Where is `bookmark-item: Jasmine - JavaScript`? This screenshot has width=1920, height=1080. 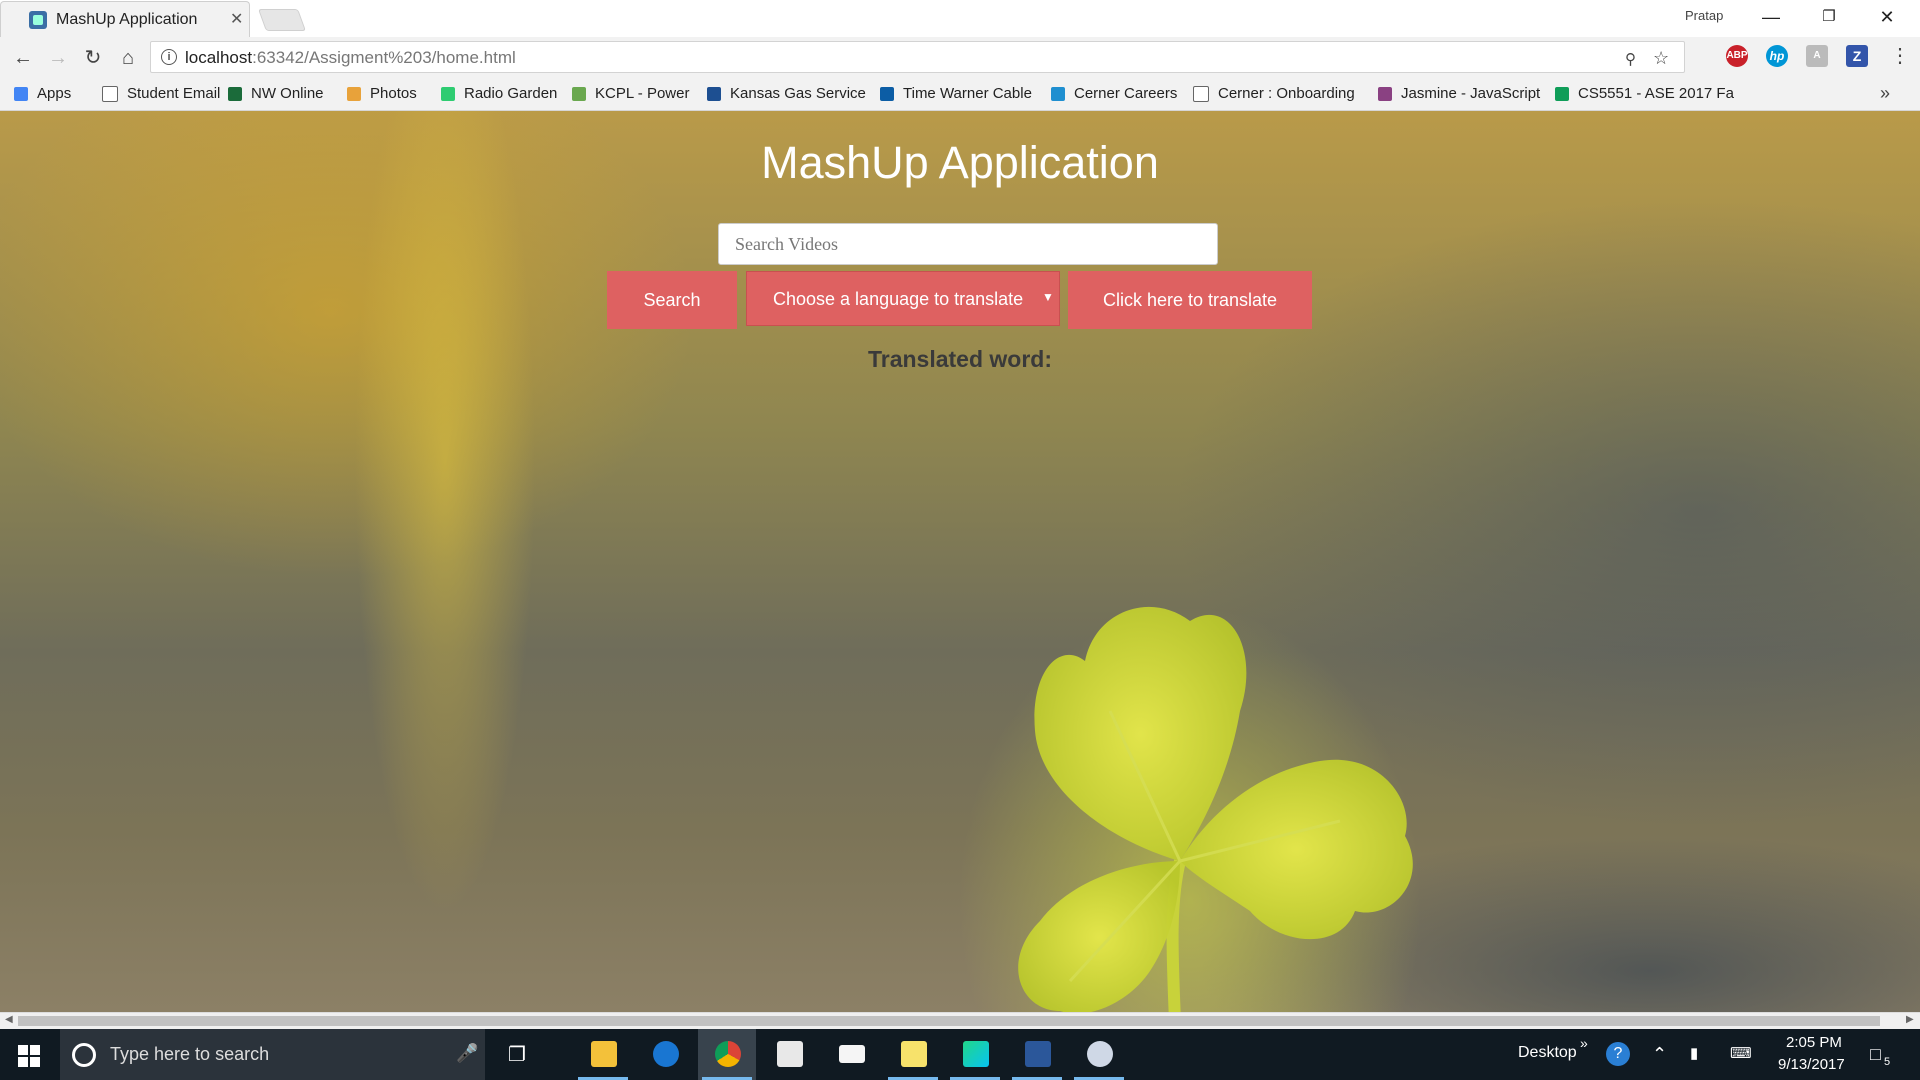 bookmark-item: Jasmine - JavaScript is located at coordinates (1459, 93).